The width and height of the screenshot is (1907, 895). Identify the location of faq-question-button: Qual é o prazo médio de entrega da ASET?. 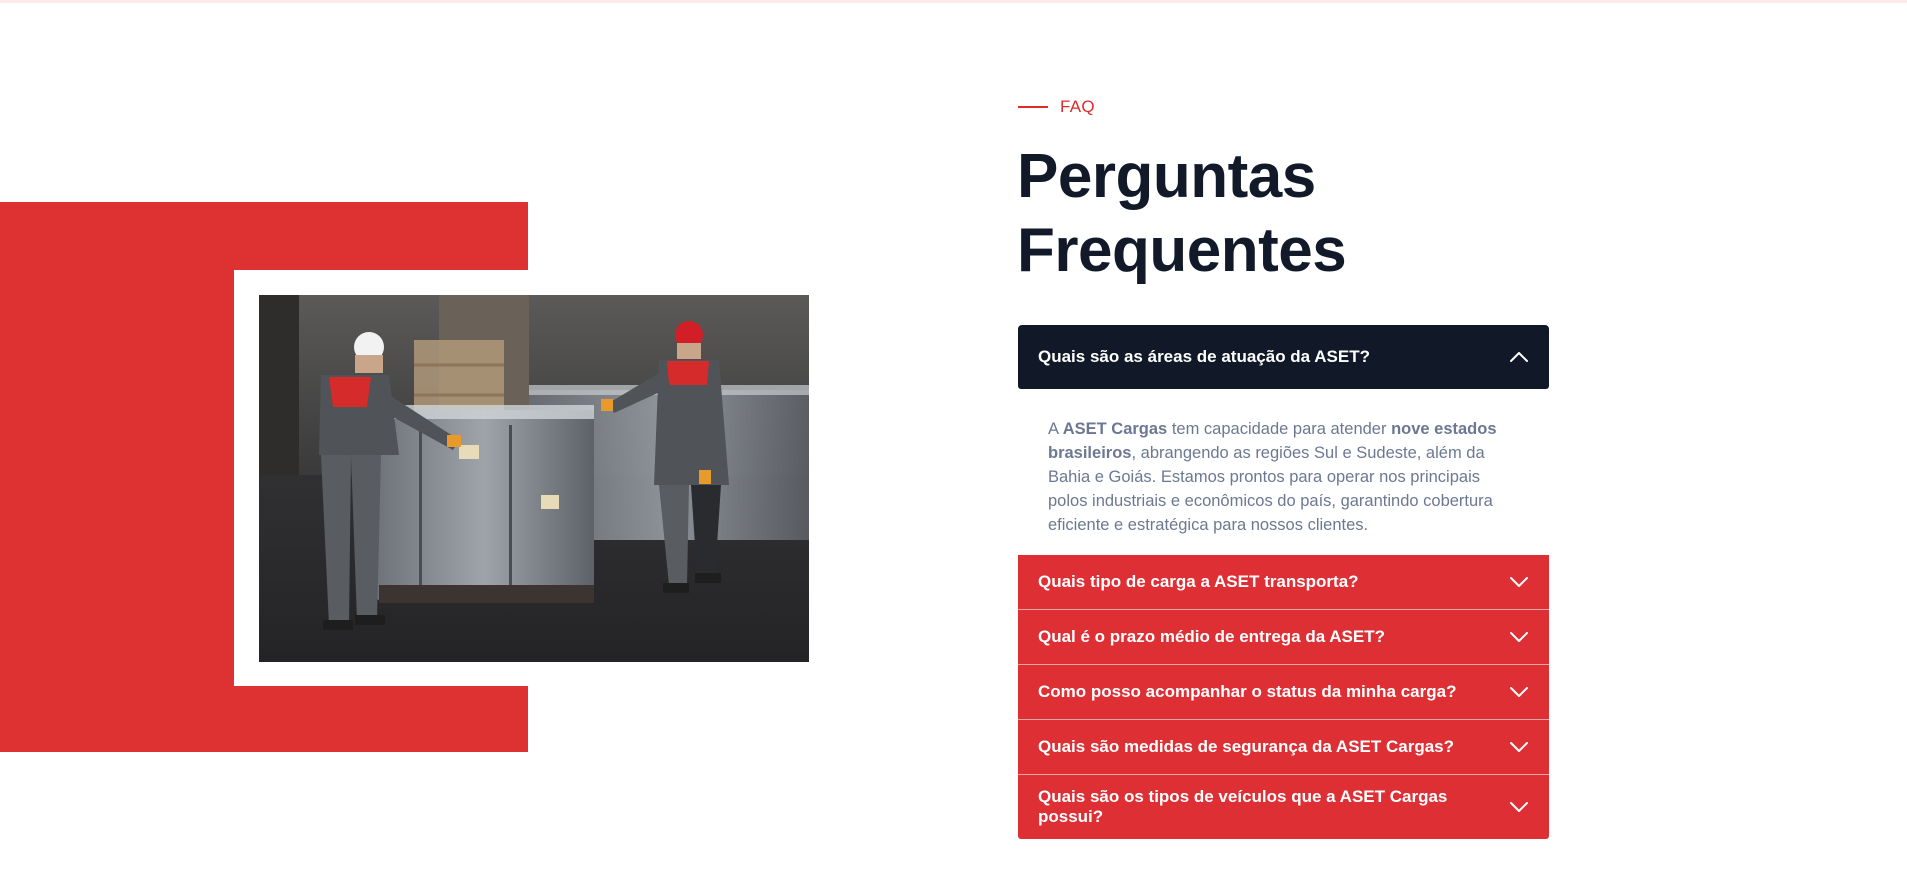
(1283, 637).